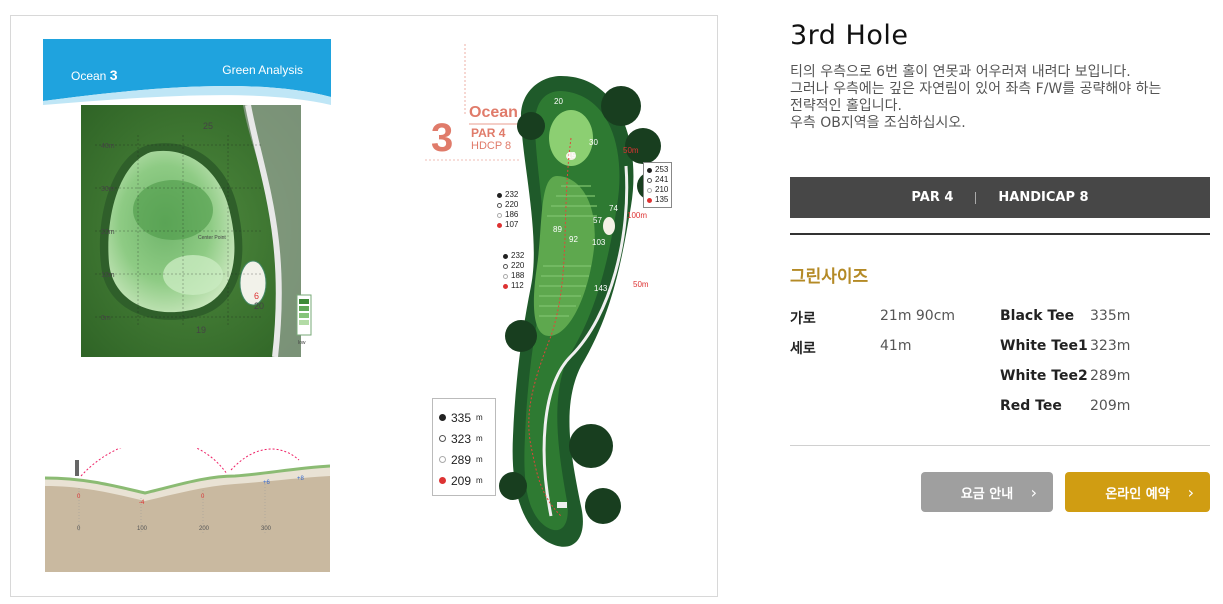 This screenshot has height=604, width=1223. What do you see at coordinates (212, 238) in the screenshot?
I see `green-center-label: Center Point` at bounding box center [212, 238].